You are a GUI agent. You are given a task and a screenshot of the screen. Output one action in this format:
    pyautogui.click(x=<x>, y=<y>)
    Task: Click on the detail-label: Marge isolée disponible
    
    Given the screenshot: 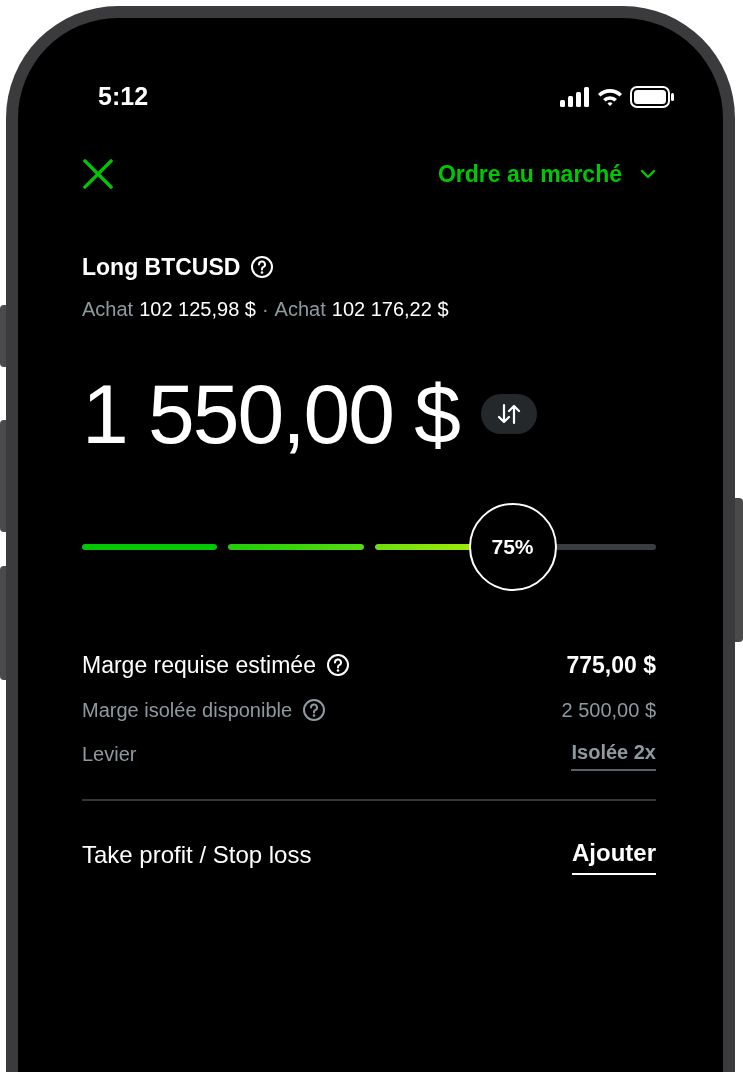 What is the action you would take?
    pyautogui.click(x=187, y=710)
    